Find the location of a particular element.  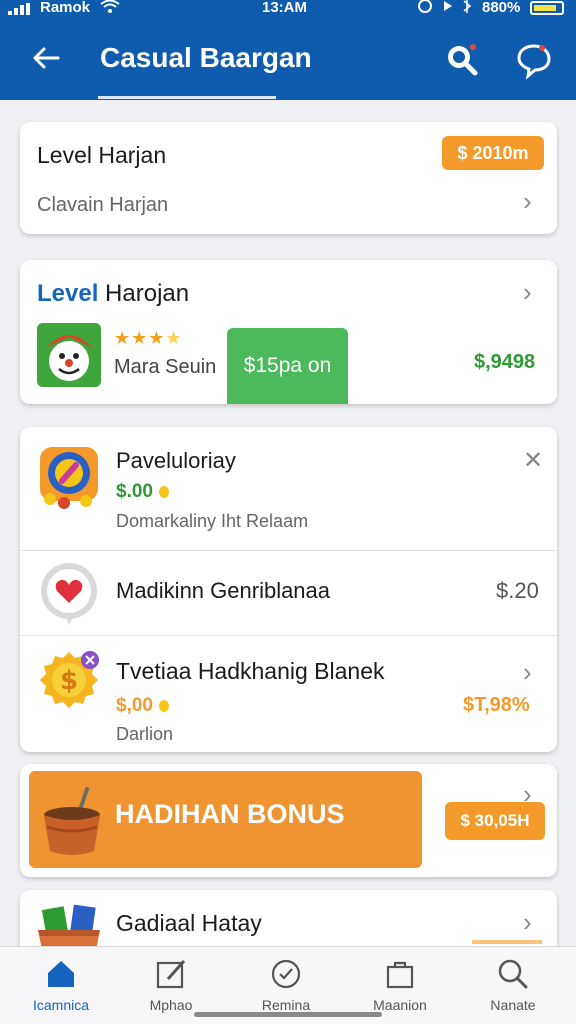

status-icons is located at coordinates (448, 9).